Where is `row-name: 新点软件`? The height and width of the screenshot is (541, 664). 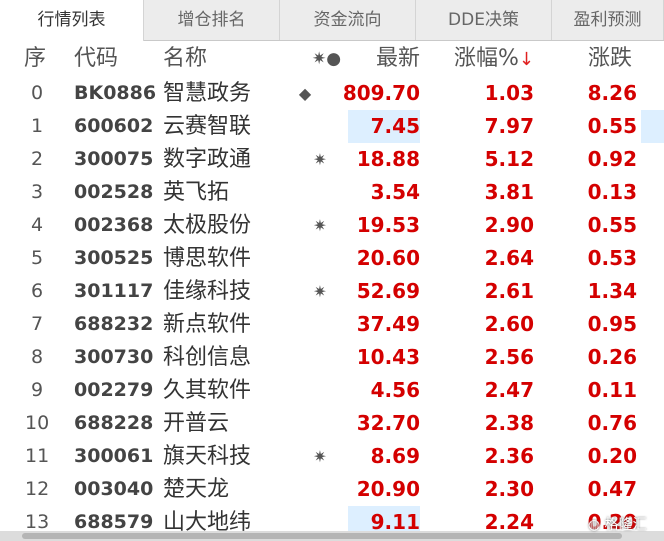
row-name: 新点软件 is located at coordinates (207, 324).